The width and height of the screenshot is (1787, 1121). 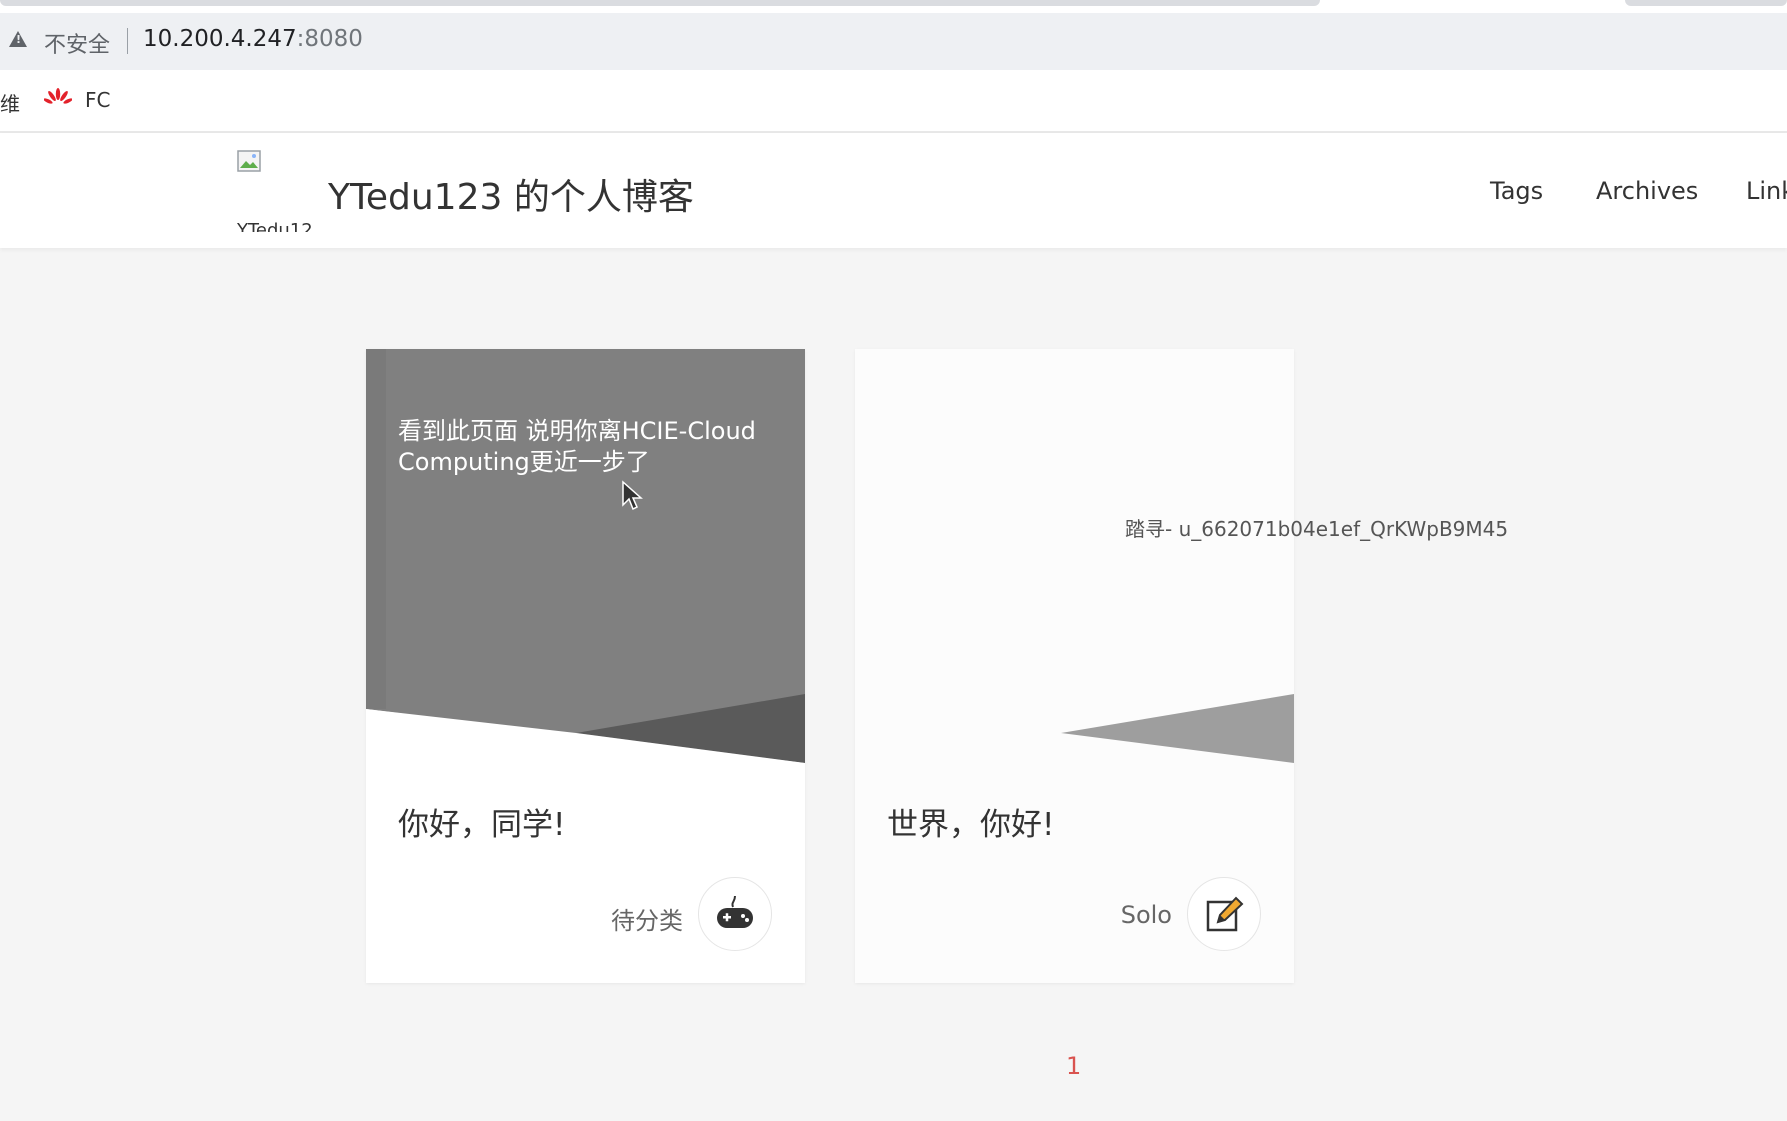 What do you see at coordinates (632, 495) in the screenshot?
I see `mouse-cursor-icon` at bounding box center [632, 495].